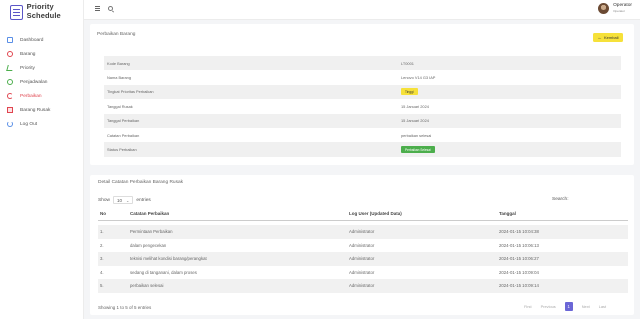 Image resolution: width=640 pixels, height=319 pixels. I want to click on sidebar-item-barang: Barang, so click(41, 54).